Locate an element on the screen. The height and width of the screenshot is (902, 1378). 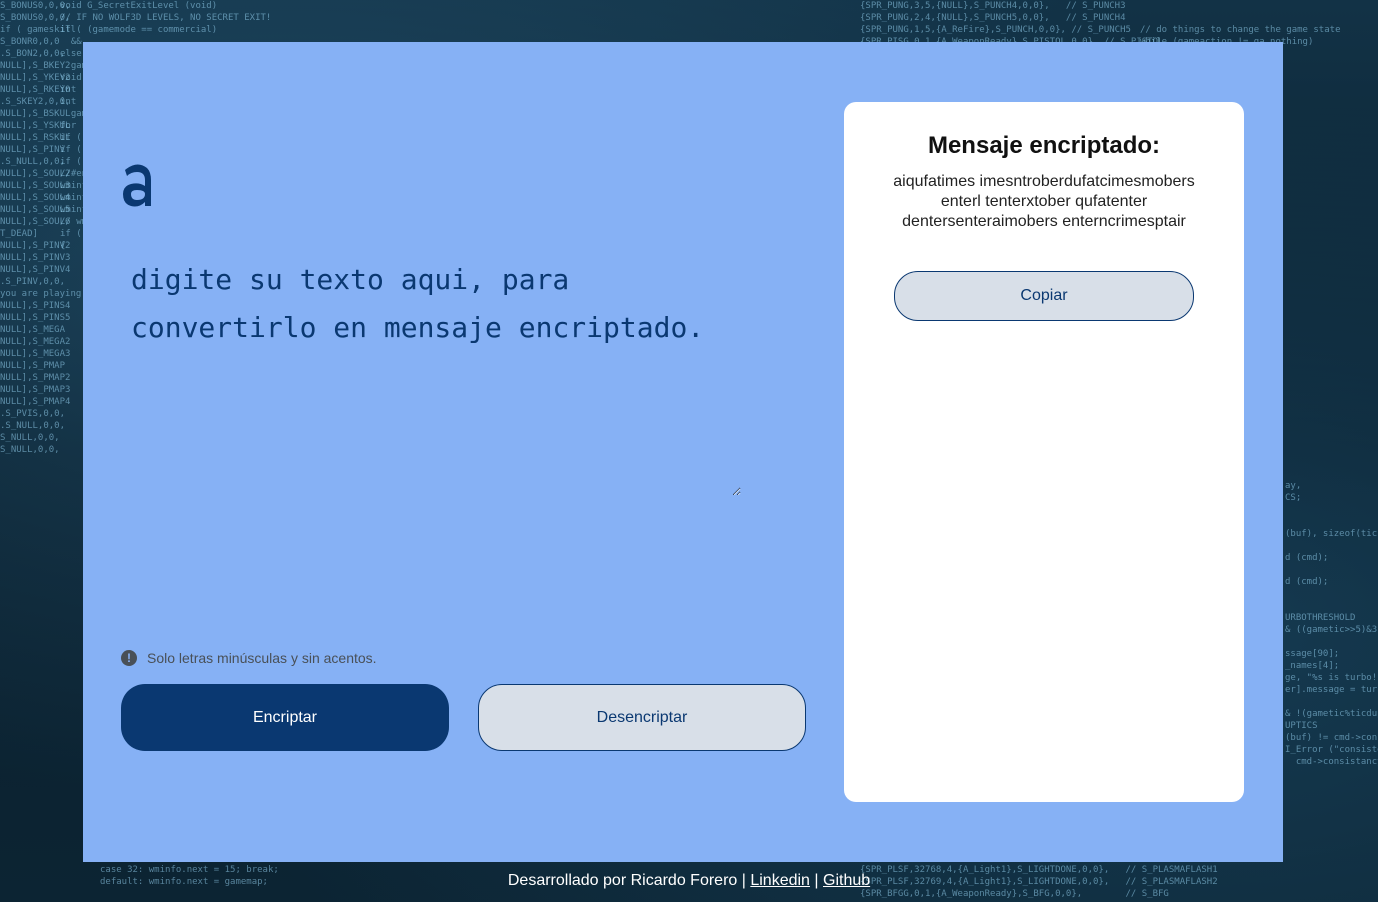
input-hint: ! Solo letras minúsculas y sin acentos. is located at coordinates (249, 658).